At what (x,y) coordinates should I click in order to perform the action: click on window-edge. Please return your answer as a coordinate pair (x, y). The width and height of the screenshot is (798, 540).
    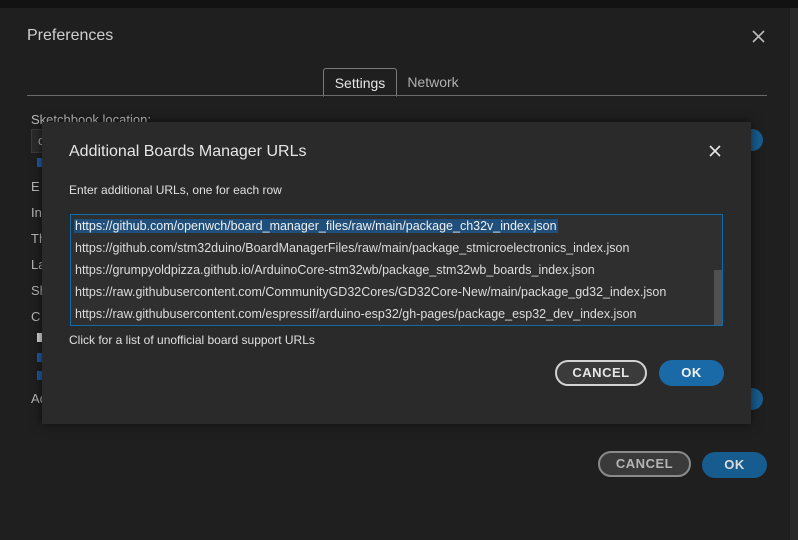
    Looking at the image, I should click on (794, 274).